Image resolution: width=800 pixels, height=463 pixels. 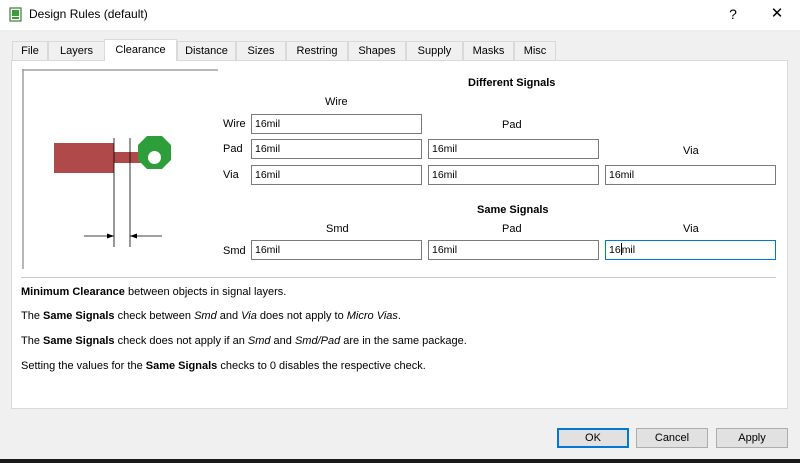 I want to click on tab-sizes: Sizes, so click(x=261, y=50).